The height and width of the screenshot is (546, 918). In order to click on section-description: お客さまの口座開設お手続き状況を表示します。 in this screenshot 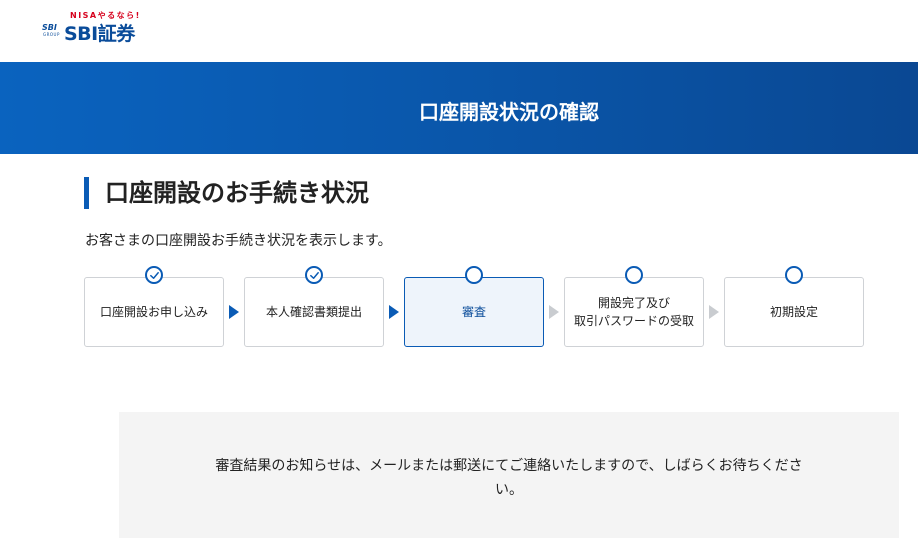, I will do `click(238, 241)`.